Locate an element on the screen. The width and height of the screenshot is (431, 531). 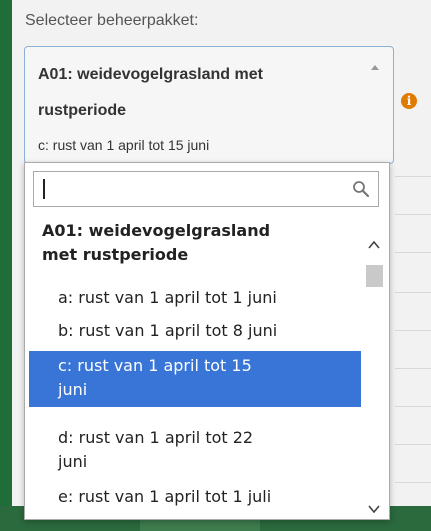
selected-package-title: A01: weidevogelgrasland met rustperiode is located at coordinates (150, 92).